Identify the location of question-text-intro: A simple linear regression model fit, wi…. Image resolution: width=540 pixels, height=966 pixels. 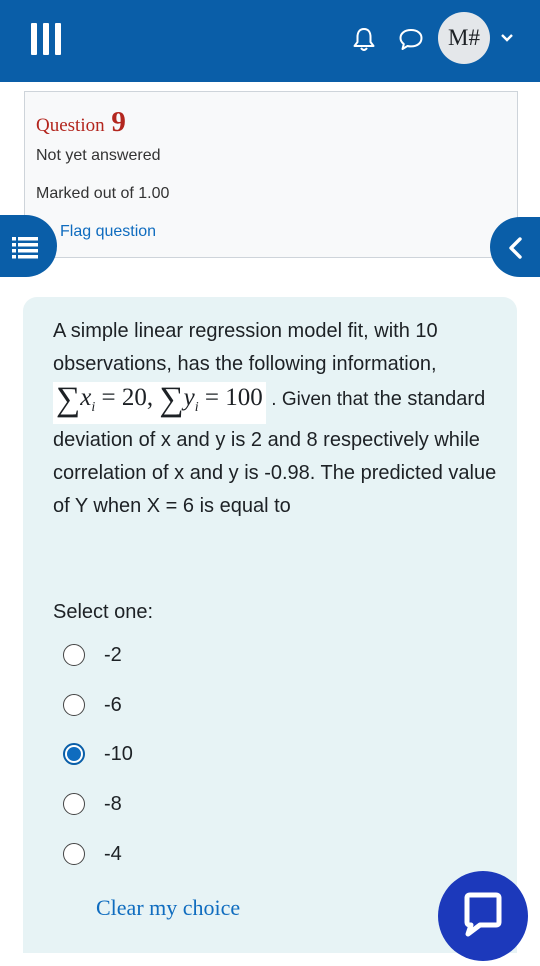
(245, 348).